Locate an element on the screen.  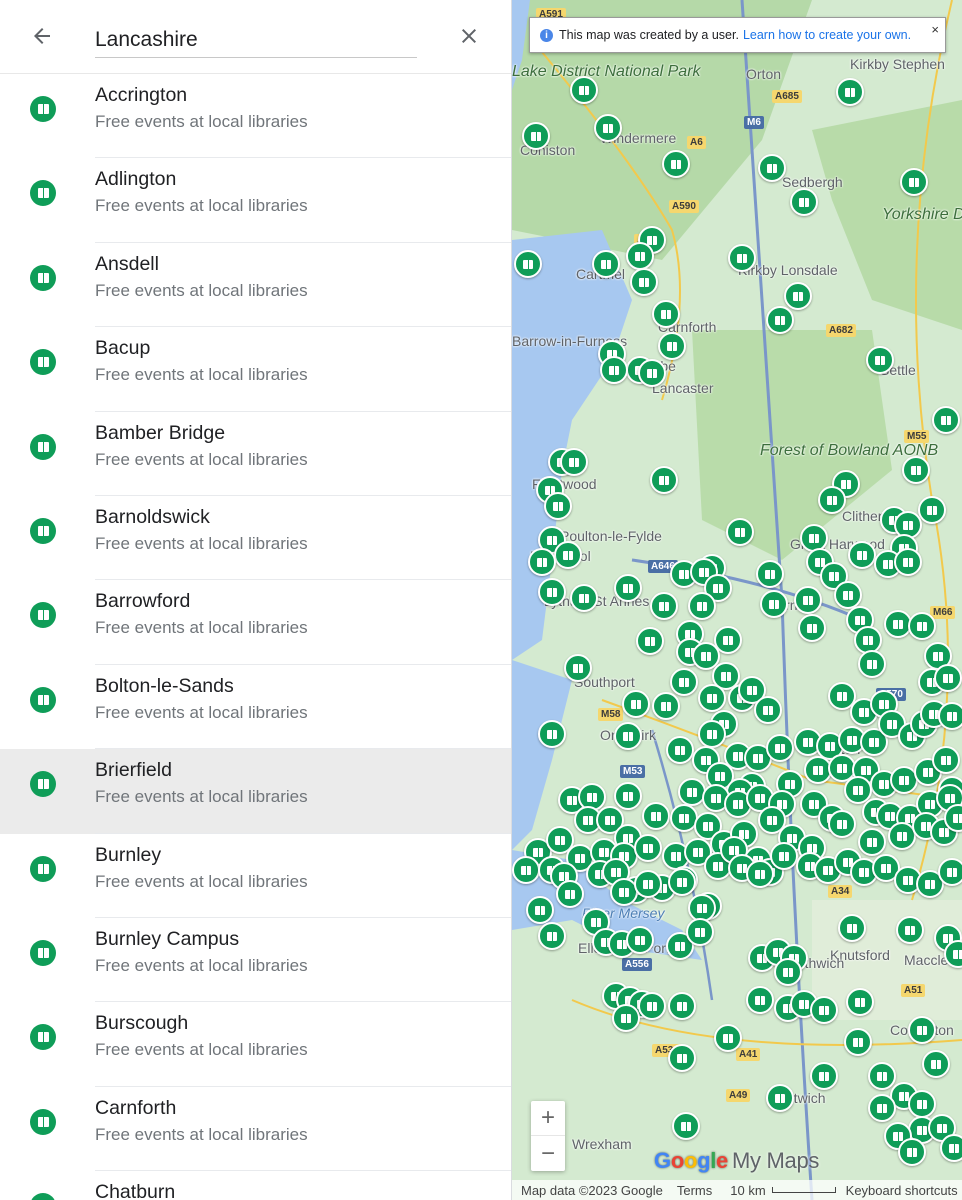
zoom-in-button: + is located at coordinates (548, 1118).